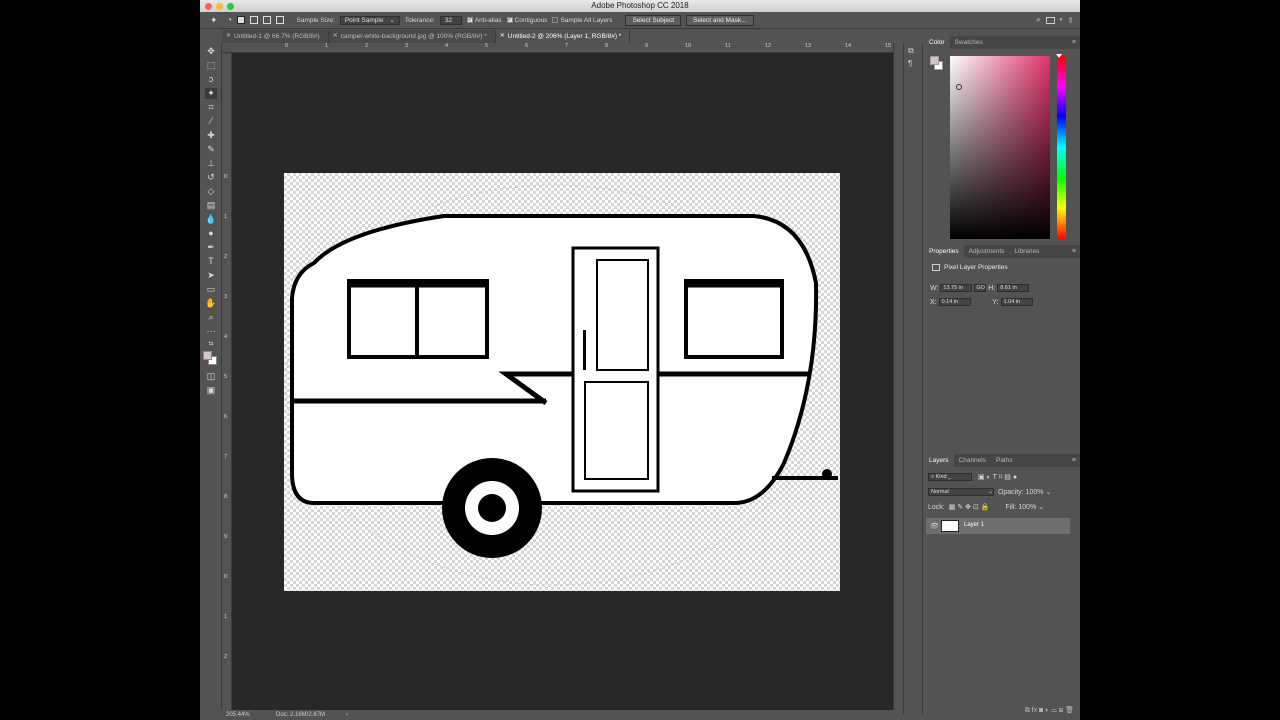  What do you see at coordinates (557, 48) in the screenshot?
I see `horizontal-ruler: 0 1 2 3 4 5 6 7 8 9 10 11 12 13 14 15` at bounding box center [557, 48].